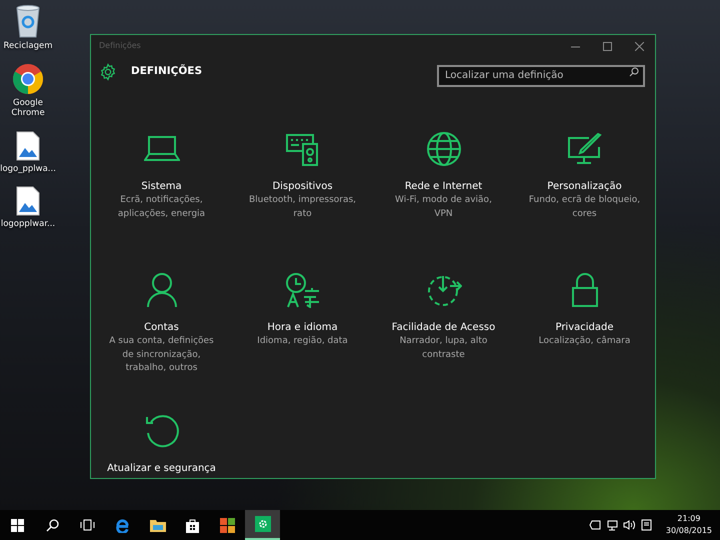  I want to click on letter-e-icon, so click(122, 525).